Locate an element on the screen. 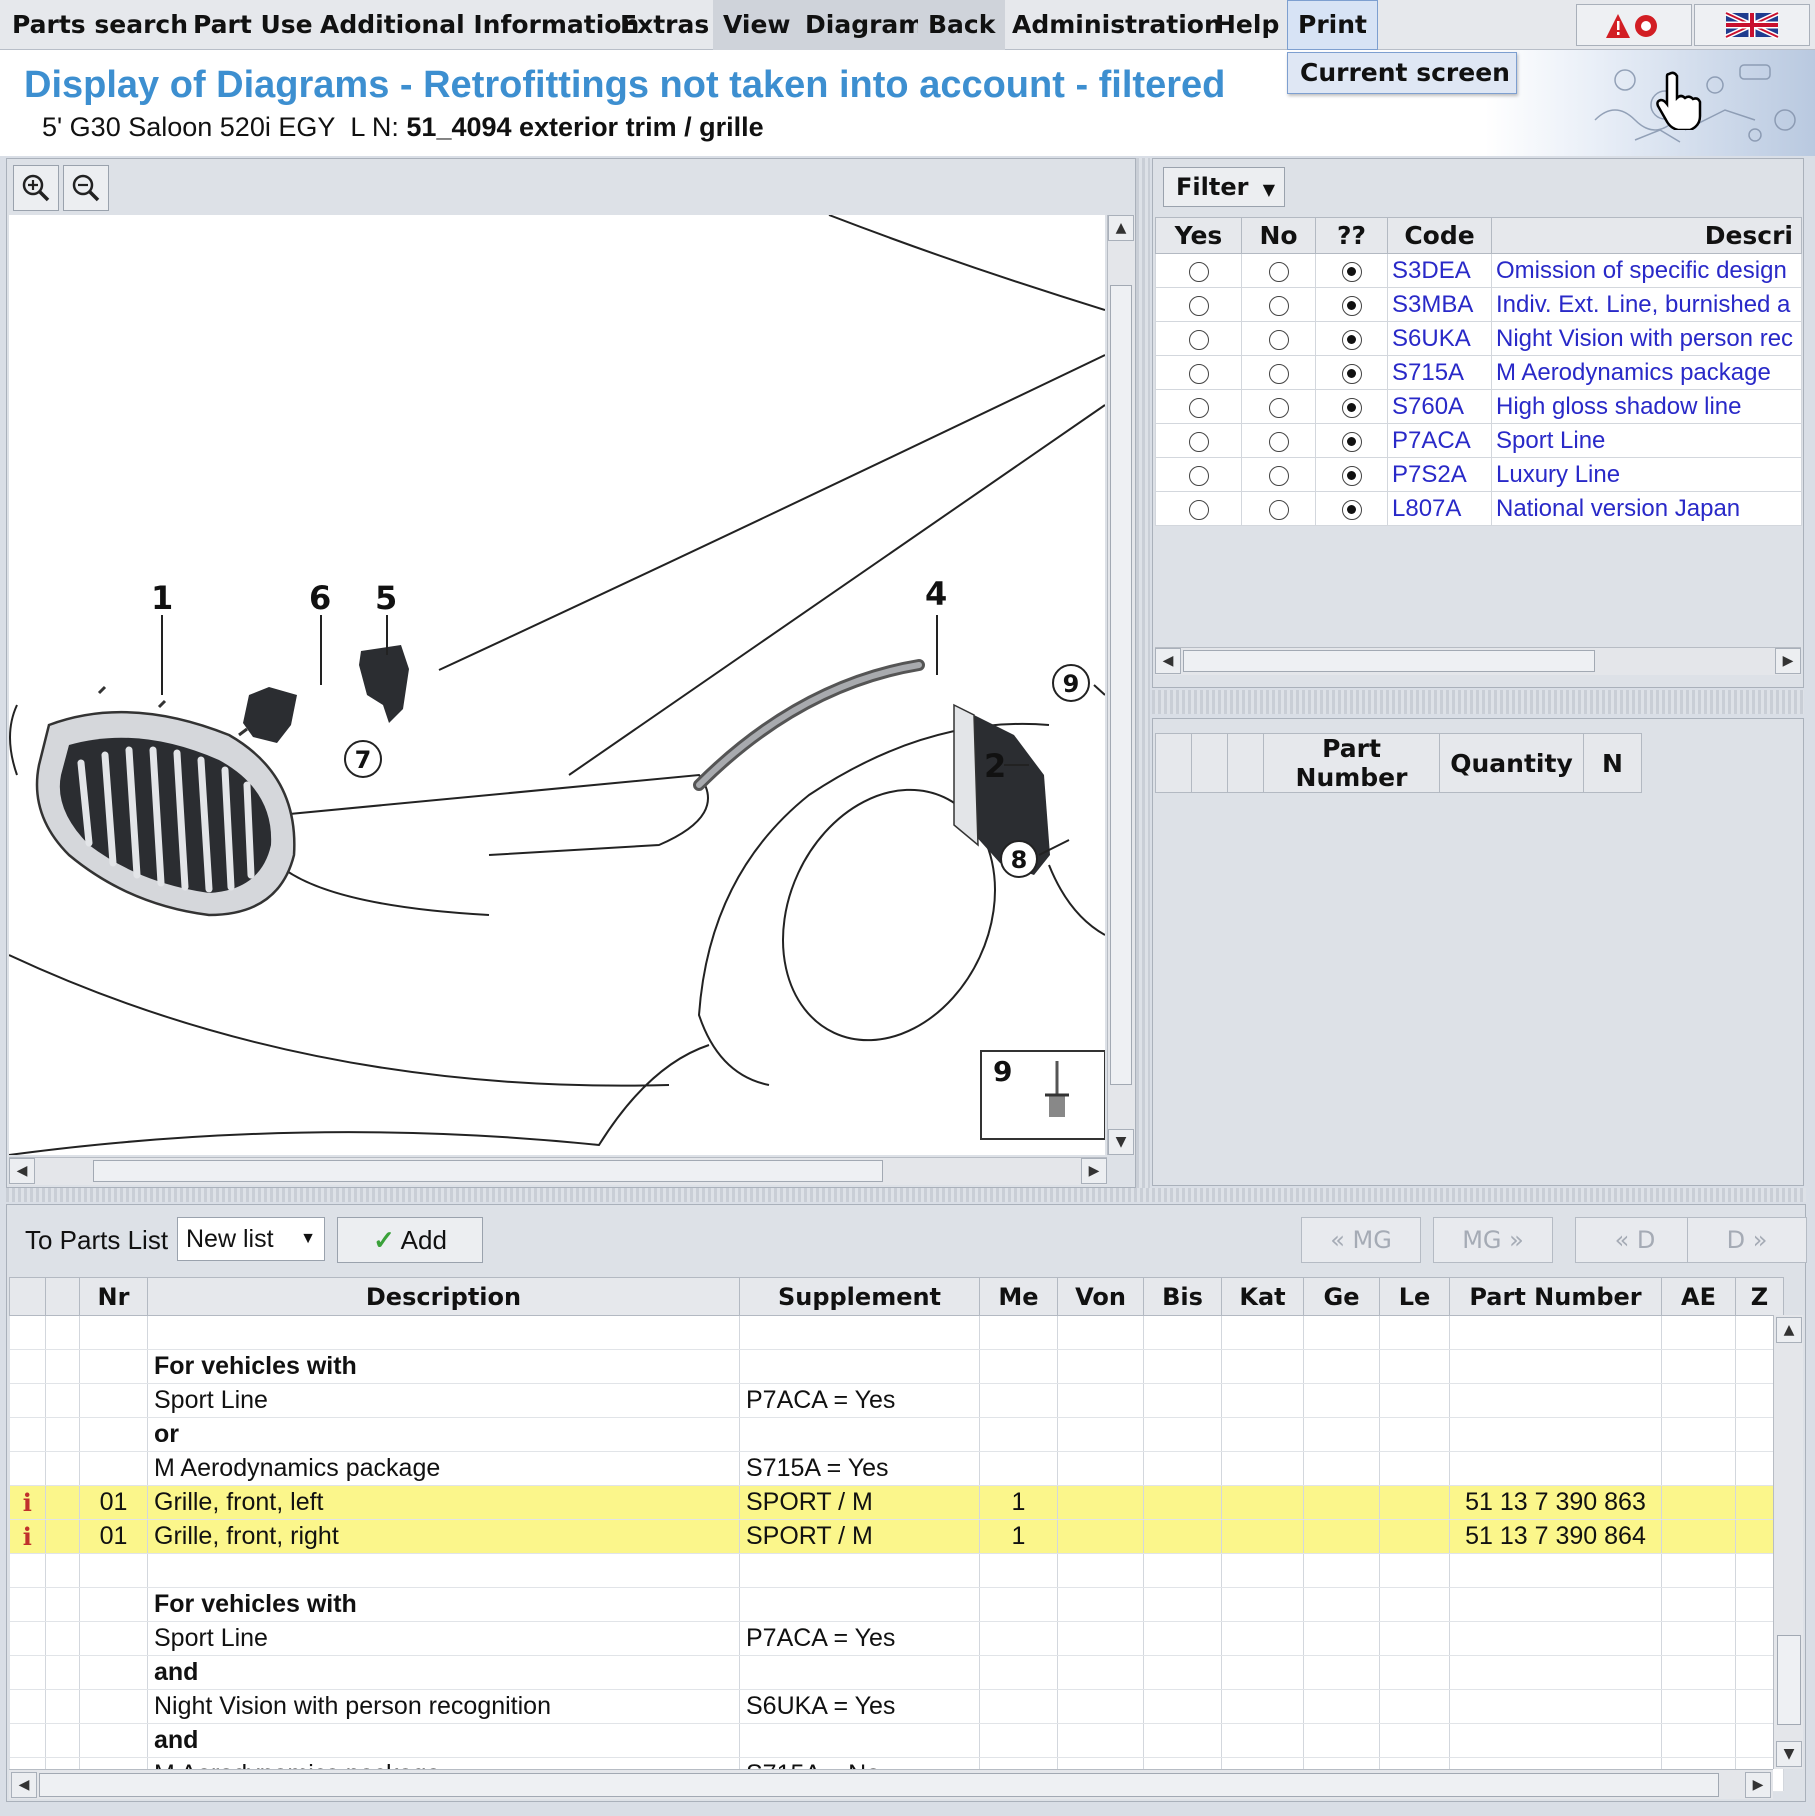 The image size is (1815, 1816). vertical-splitter is located at coordinates (1143, 673).